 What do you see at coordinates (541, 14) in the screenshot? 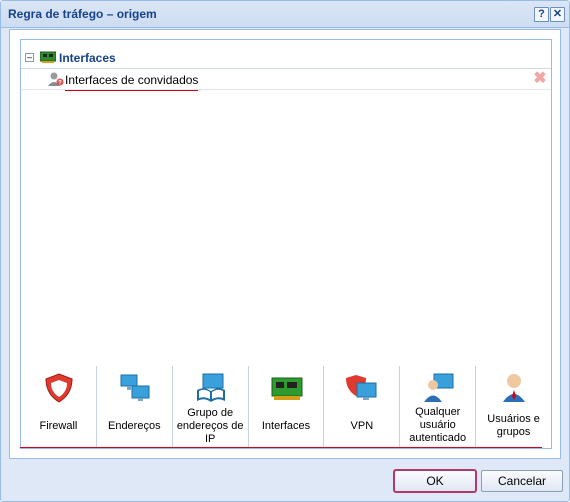
I see `help-button: ?` at bounding box center [541, 14].